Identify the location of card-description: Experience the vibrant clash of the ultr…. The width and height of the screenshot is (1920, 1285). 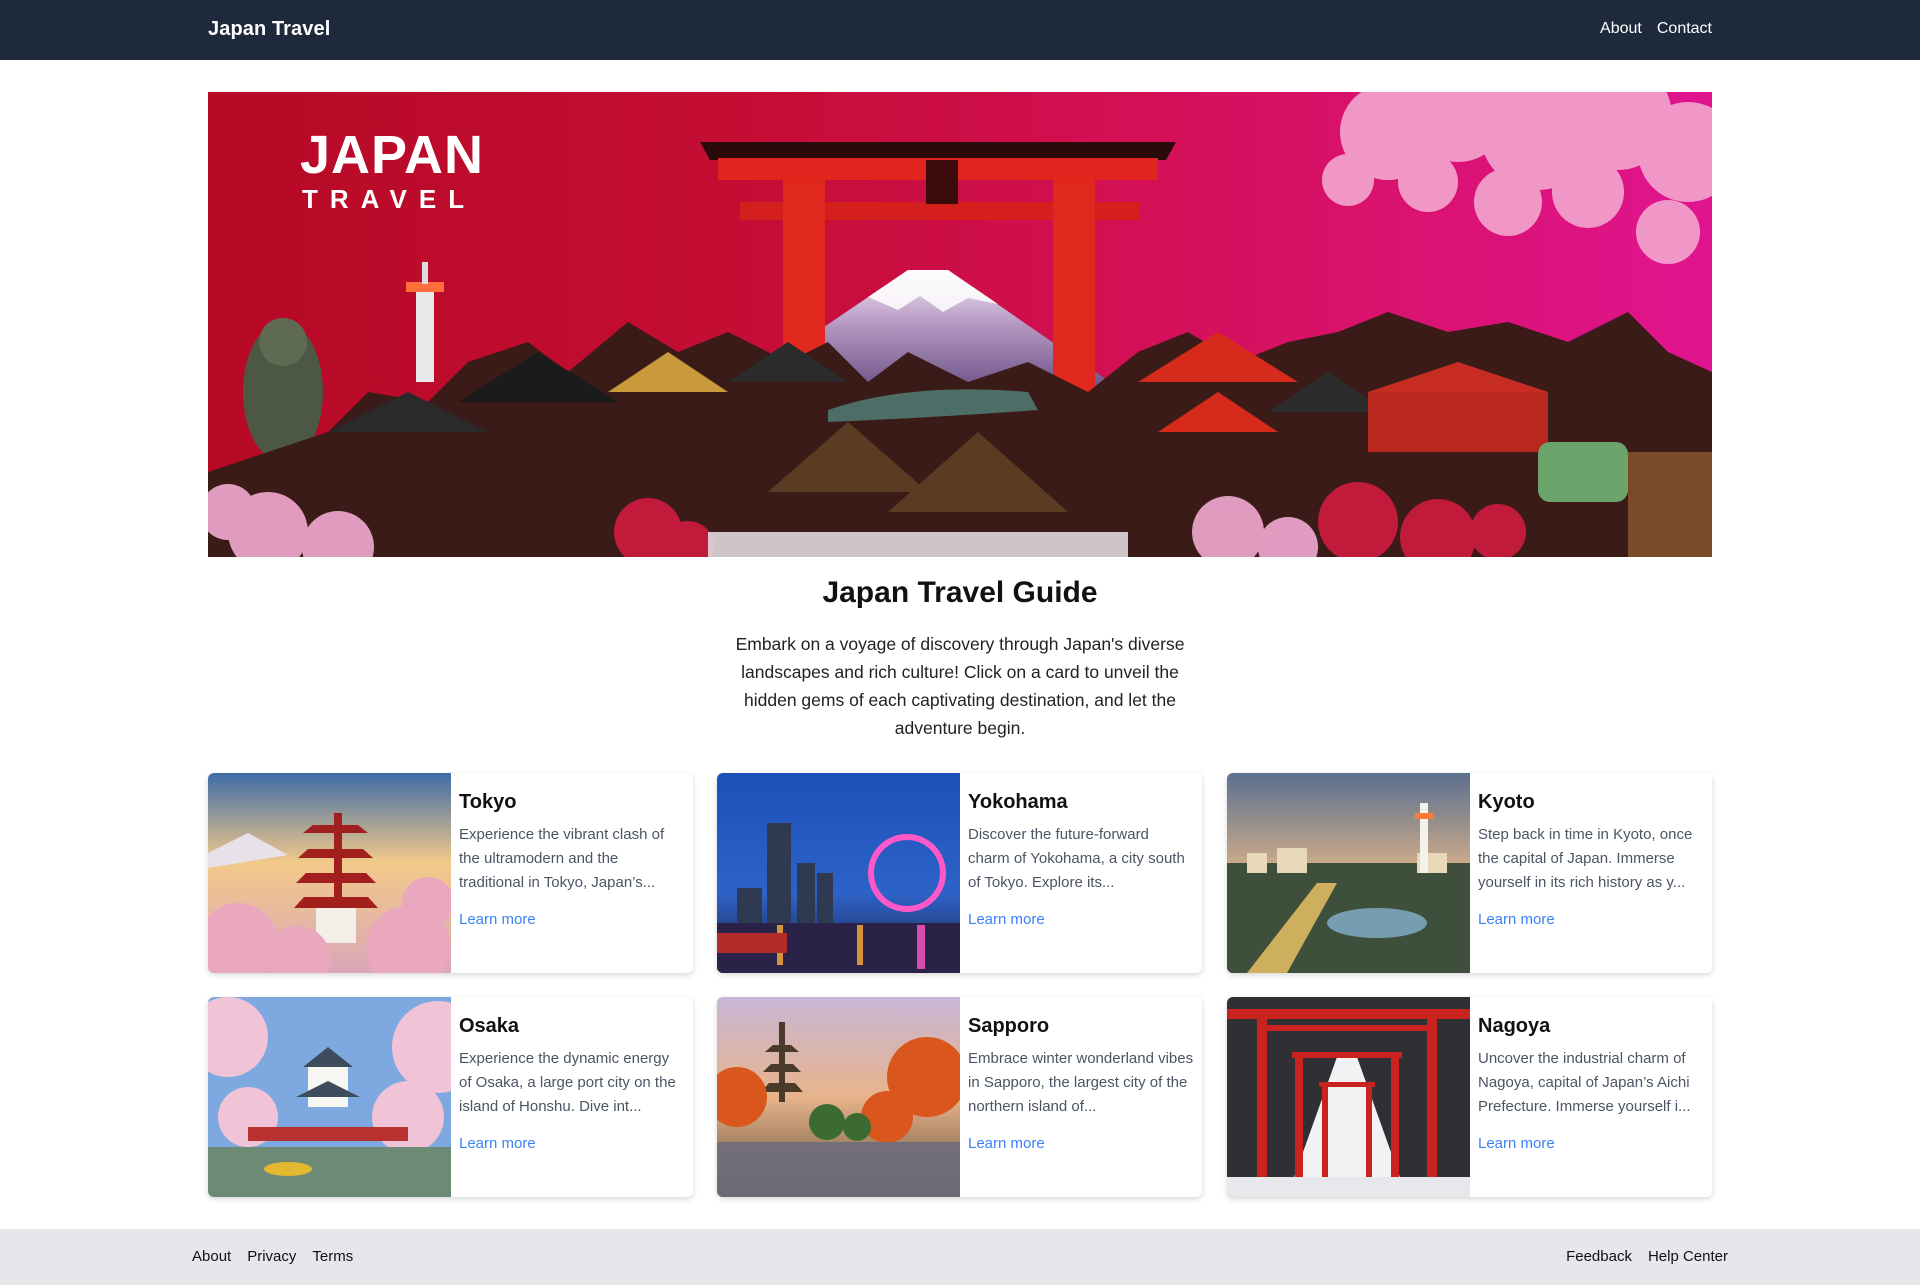
(562, 858).